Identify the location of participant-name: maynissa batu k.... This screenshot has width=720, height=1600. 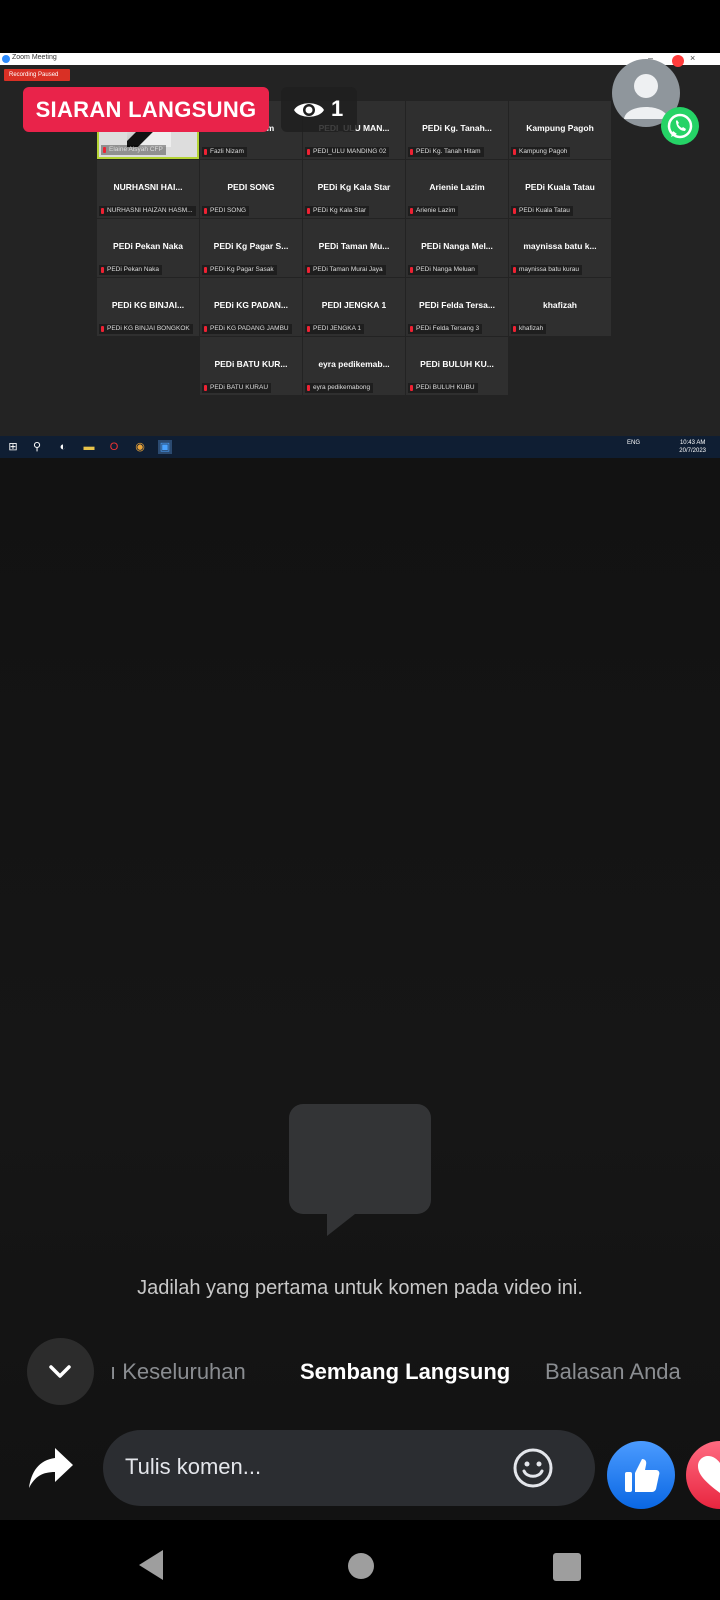
(560, 246).